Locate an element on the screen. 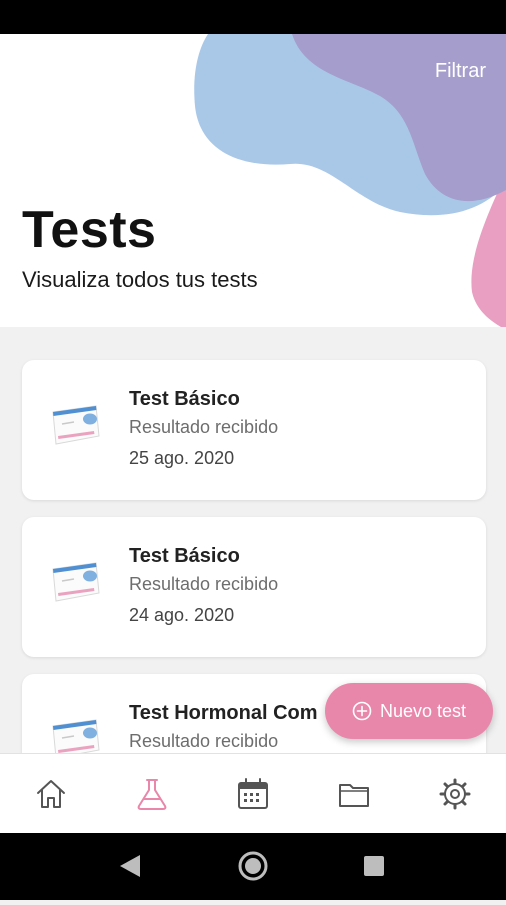 The height and width of the screenshot is (905, 506). system-navigation-bar is located at coordinates (253, 866).